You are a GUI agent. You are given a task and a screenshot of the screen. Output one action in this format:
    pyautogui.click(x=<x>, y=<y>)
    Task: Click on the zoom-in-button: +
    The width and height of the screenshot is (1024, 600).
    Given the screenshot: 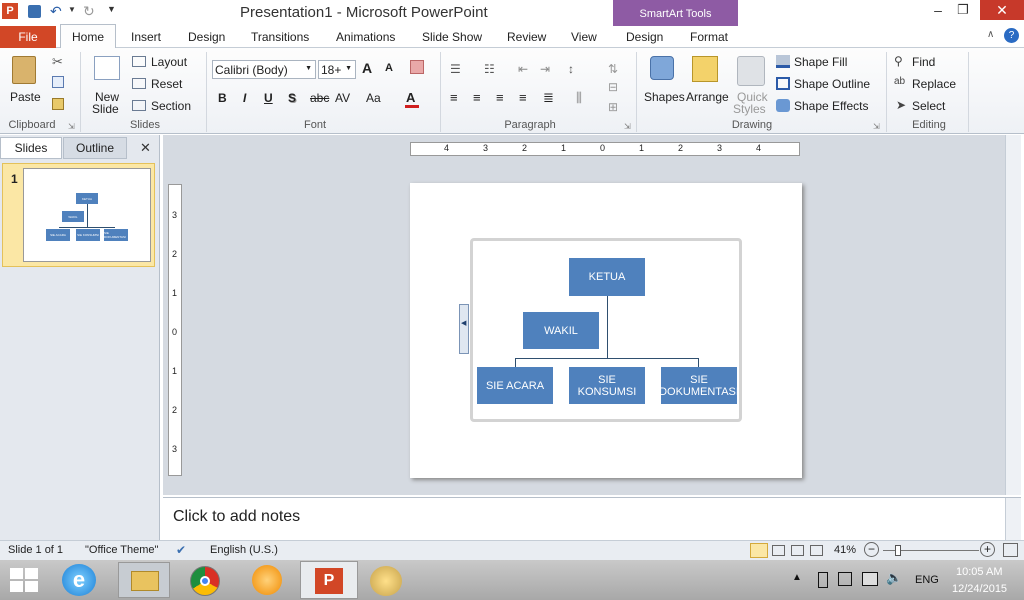 What is the action you would take?
    pyautogui.click(x=987, y=549)
    